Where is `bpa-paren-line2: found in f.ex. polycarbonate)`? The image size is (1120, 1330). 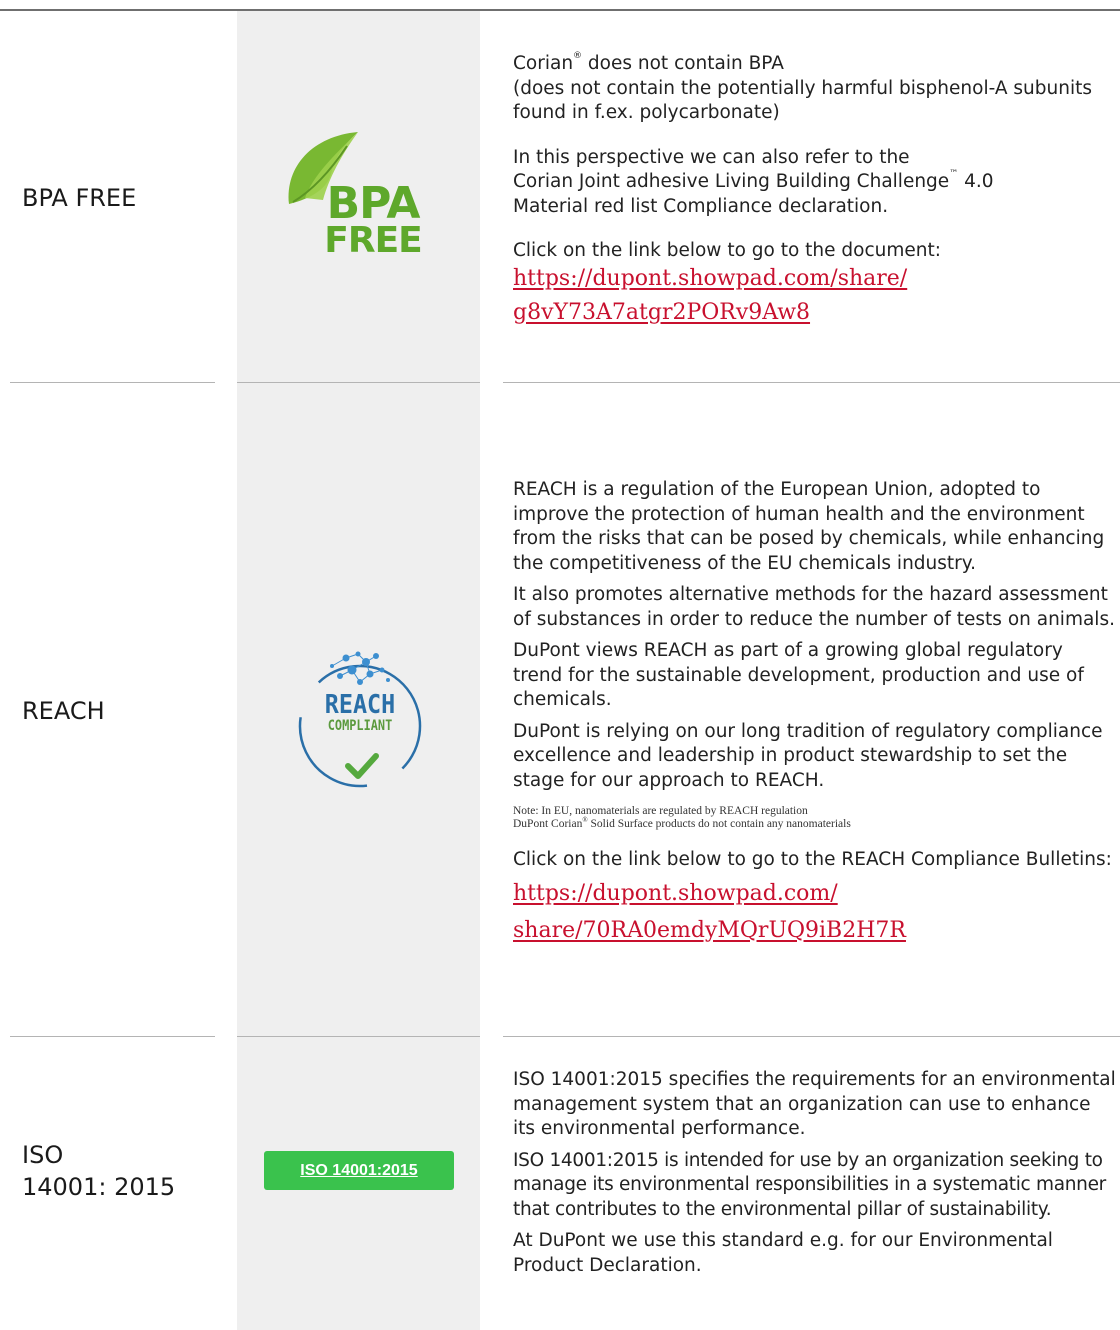
bpa-paren-line2: found in f.ex. polycarbonate) is located at coordinates (646, 112).